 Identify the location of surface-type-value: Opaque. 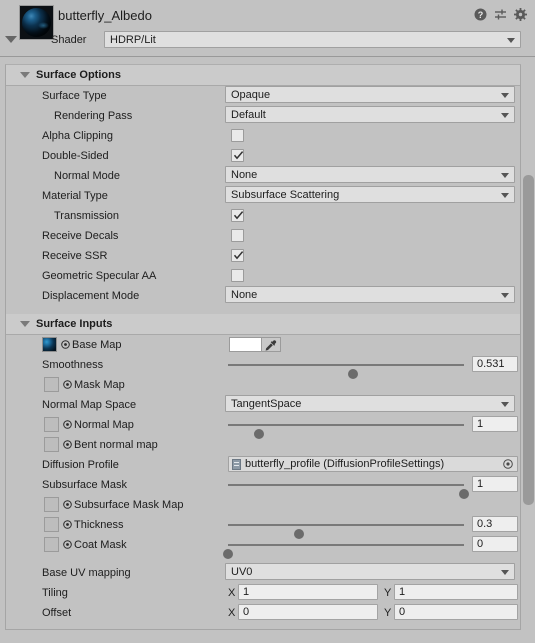
(251, 94).